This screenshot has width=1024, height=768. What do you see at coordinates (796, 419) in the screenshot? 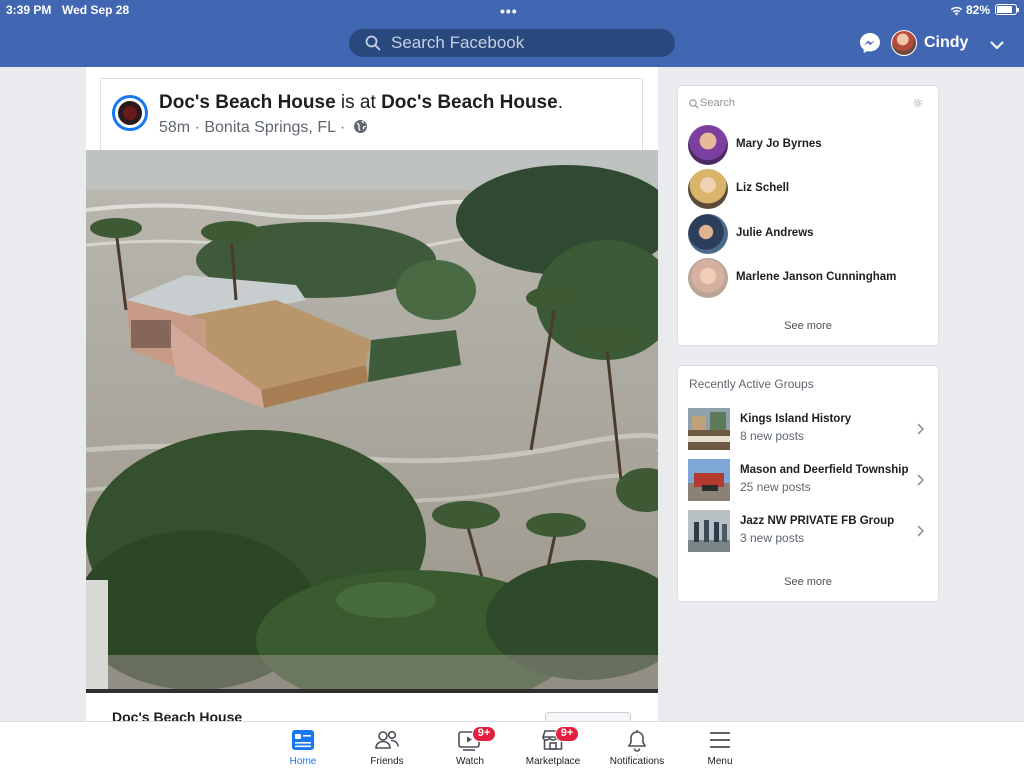
I see `group-name: Kings Island History` at bounding box center [796, 419].